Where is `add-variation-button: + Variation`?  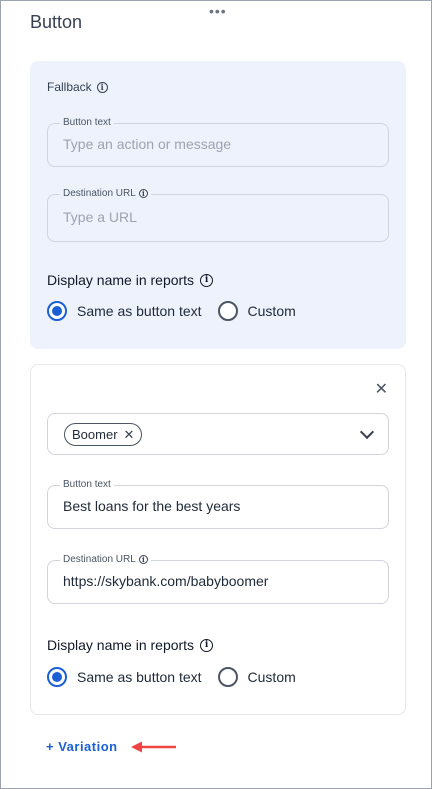
add-variation-button: + Variation is located at coordinates (82, 746).